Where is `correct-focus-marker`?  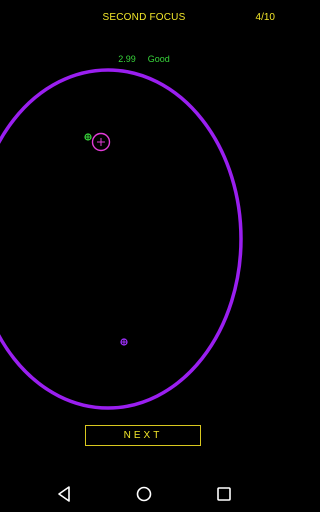 correct-focus-marker is located at coordinates (88, 137).